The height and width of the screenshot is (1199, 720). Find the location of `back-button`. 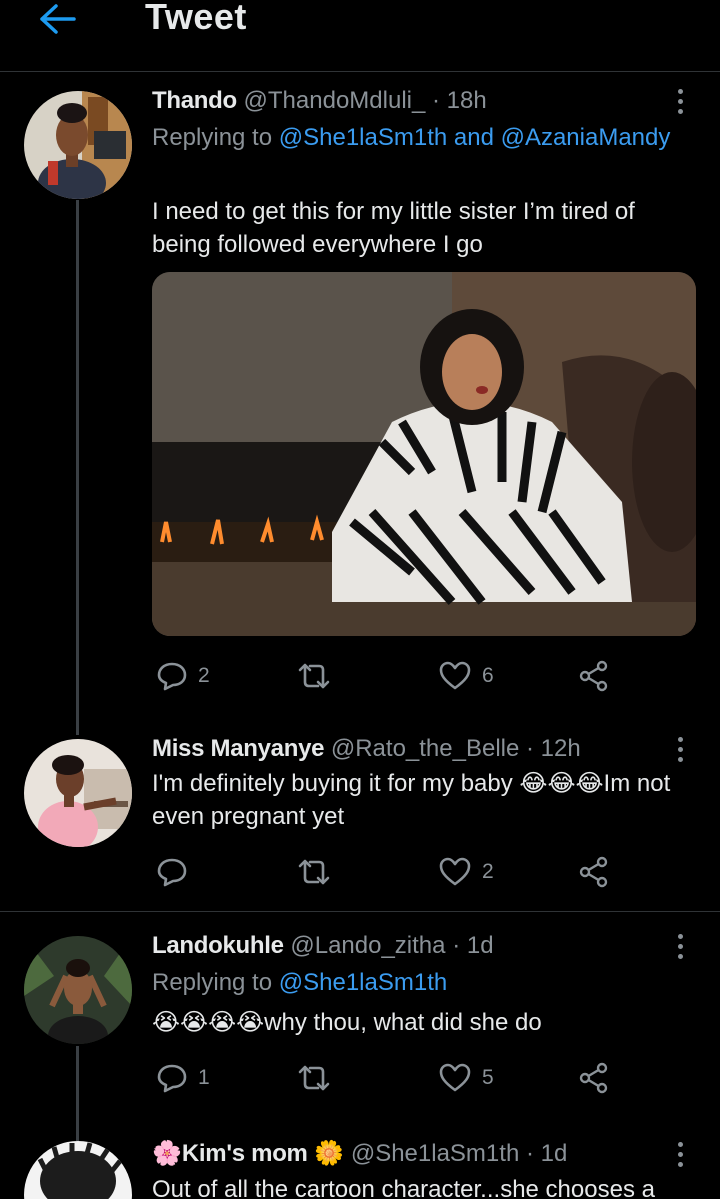

back-button is located at coordinates (56, 18).